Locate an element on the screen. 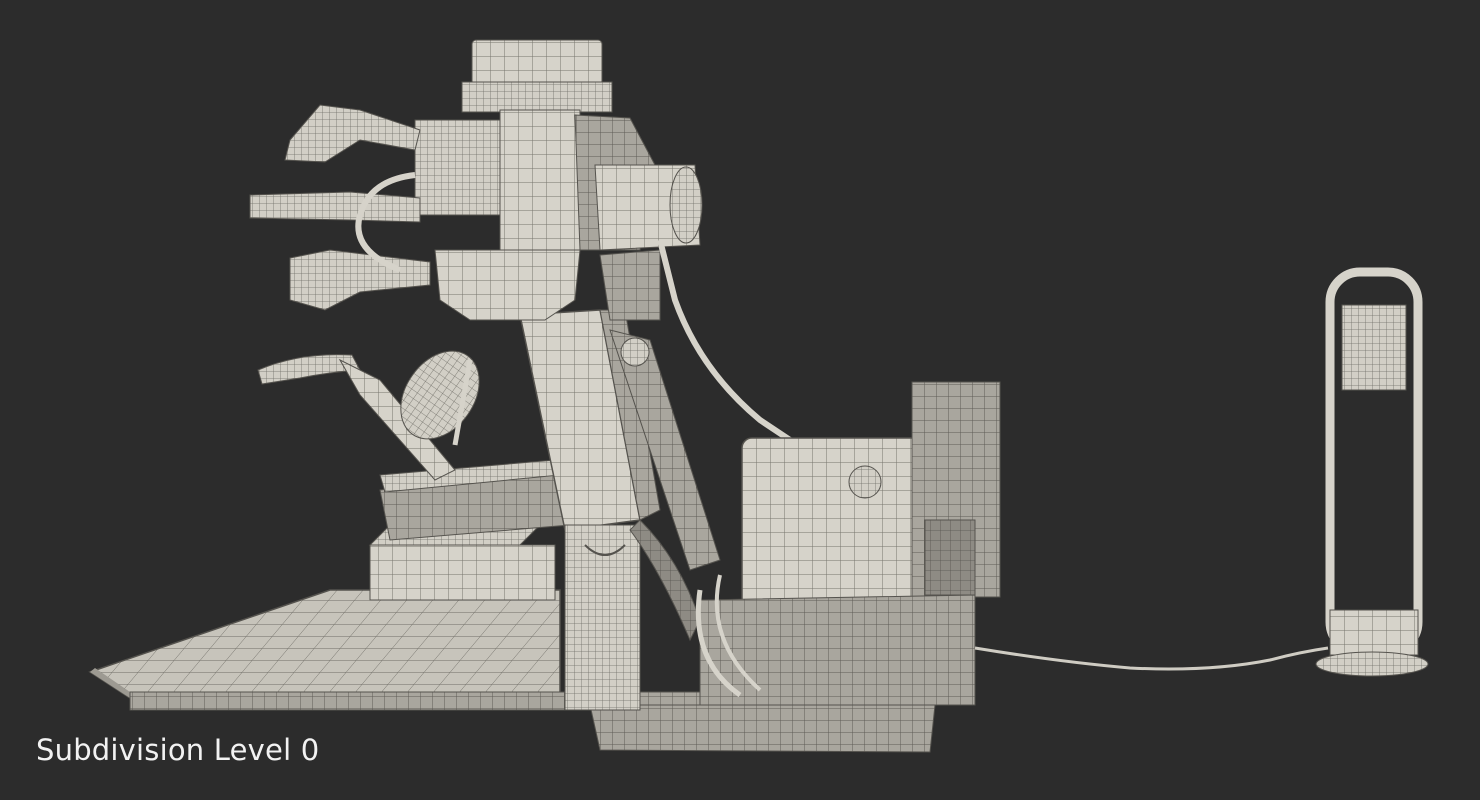 Image resolution: width=1480 pixels, height=800 pixels. subdivision-level-label: Subdivision Level 0 is located at coordinates (178, 750).